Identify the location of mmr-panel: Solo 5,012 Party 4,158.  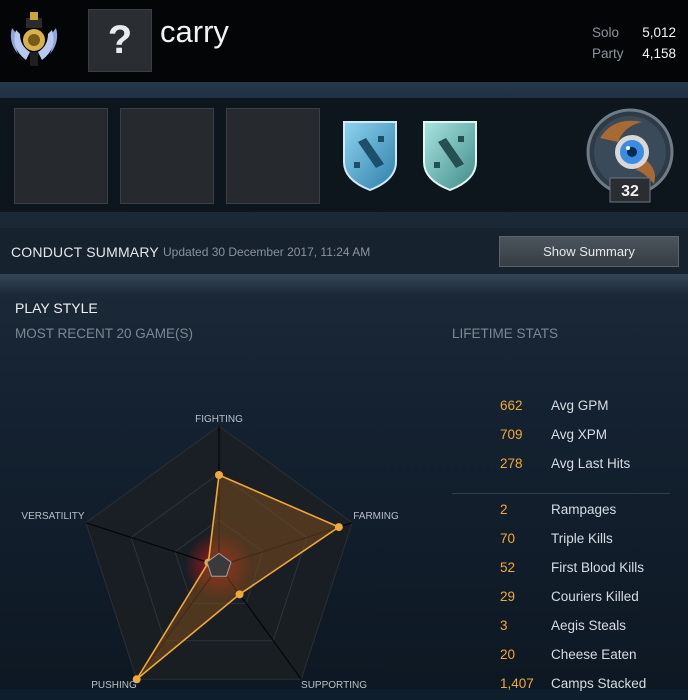
(634, 43).